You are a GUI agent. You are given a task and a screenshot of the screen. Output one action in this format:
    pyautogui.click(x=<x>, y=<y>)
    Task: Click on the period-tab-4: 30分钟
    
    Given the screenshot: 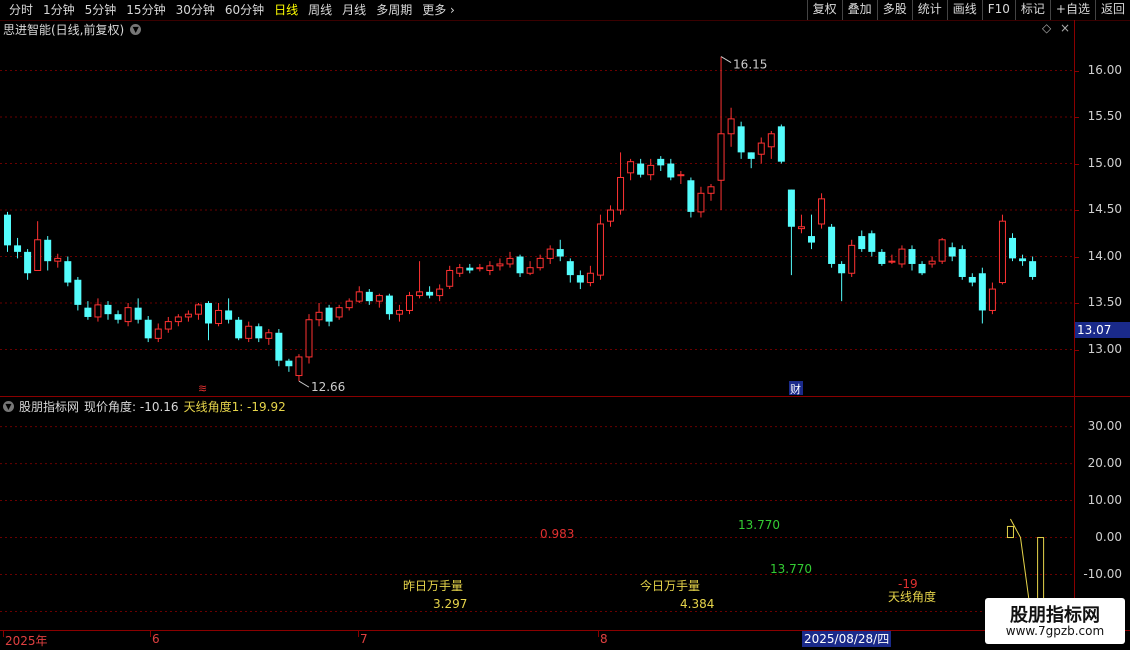 What is the action you would take?
    pyautogui.click(x=195, y=10)
    